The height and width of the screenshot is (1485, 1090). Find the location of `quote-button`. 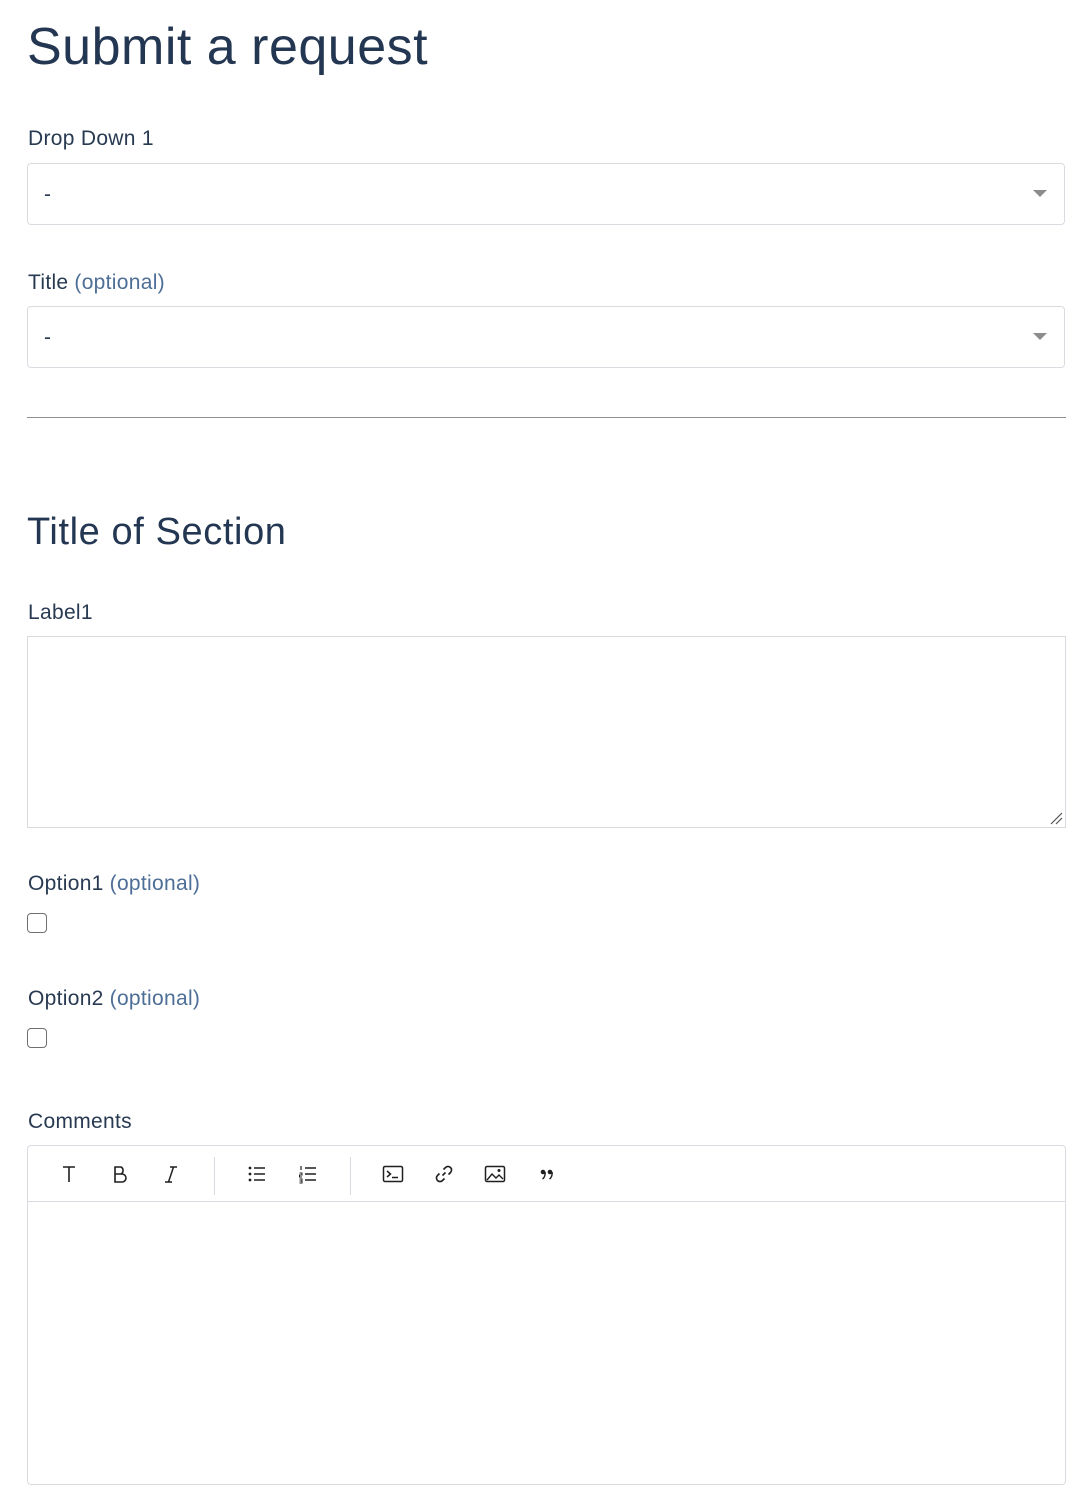

quote-button is located at coordinates (547, 1174).